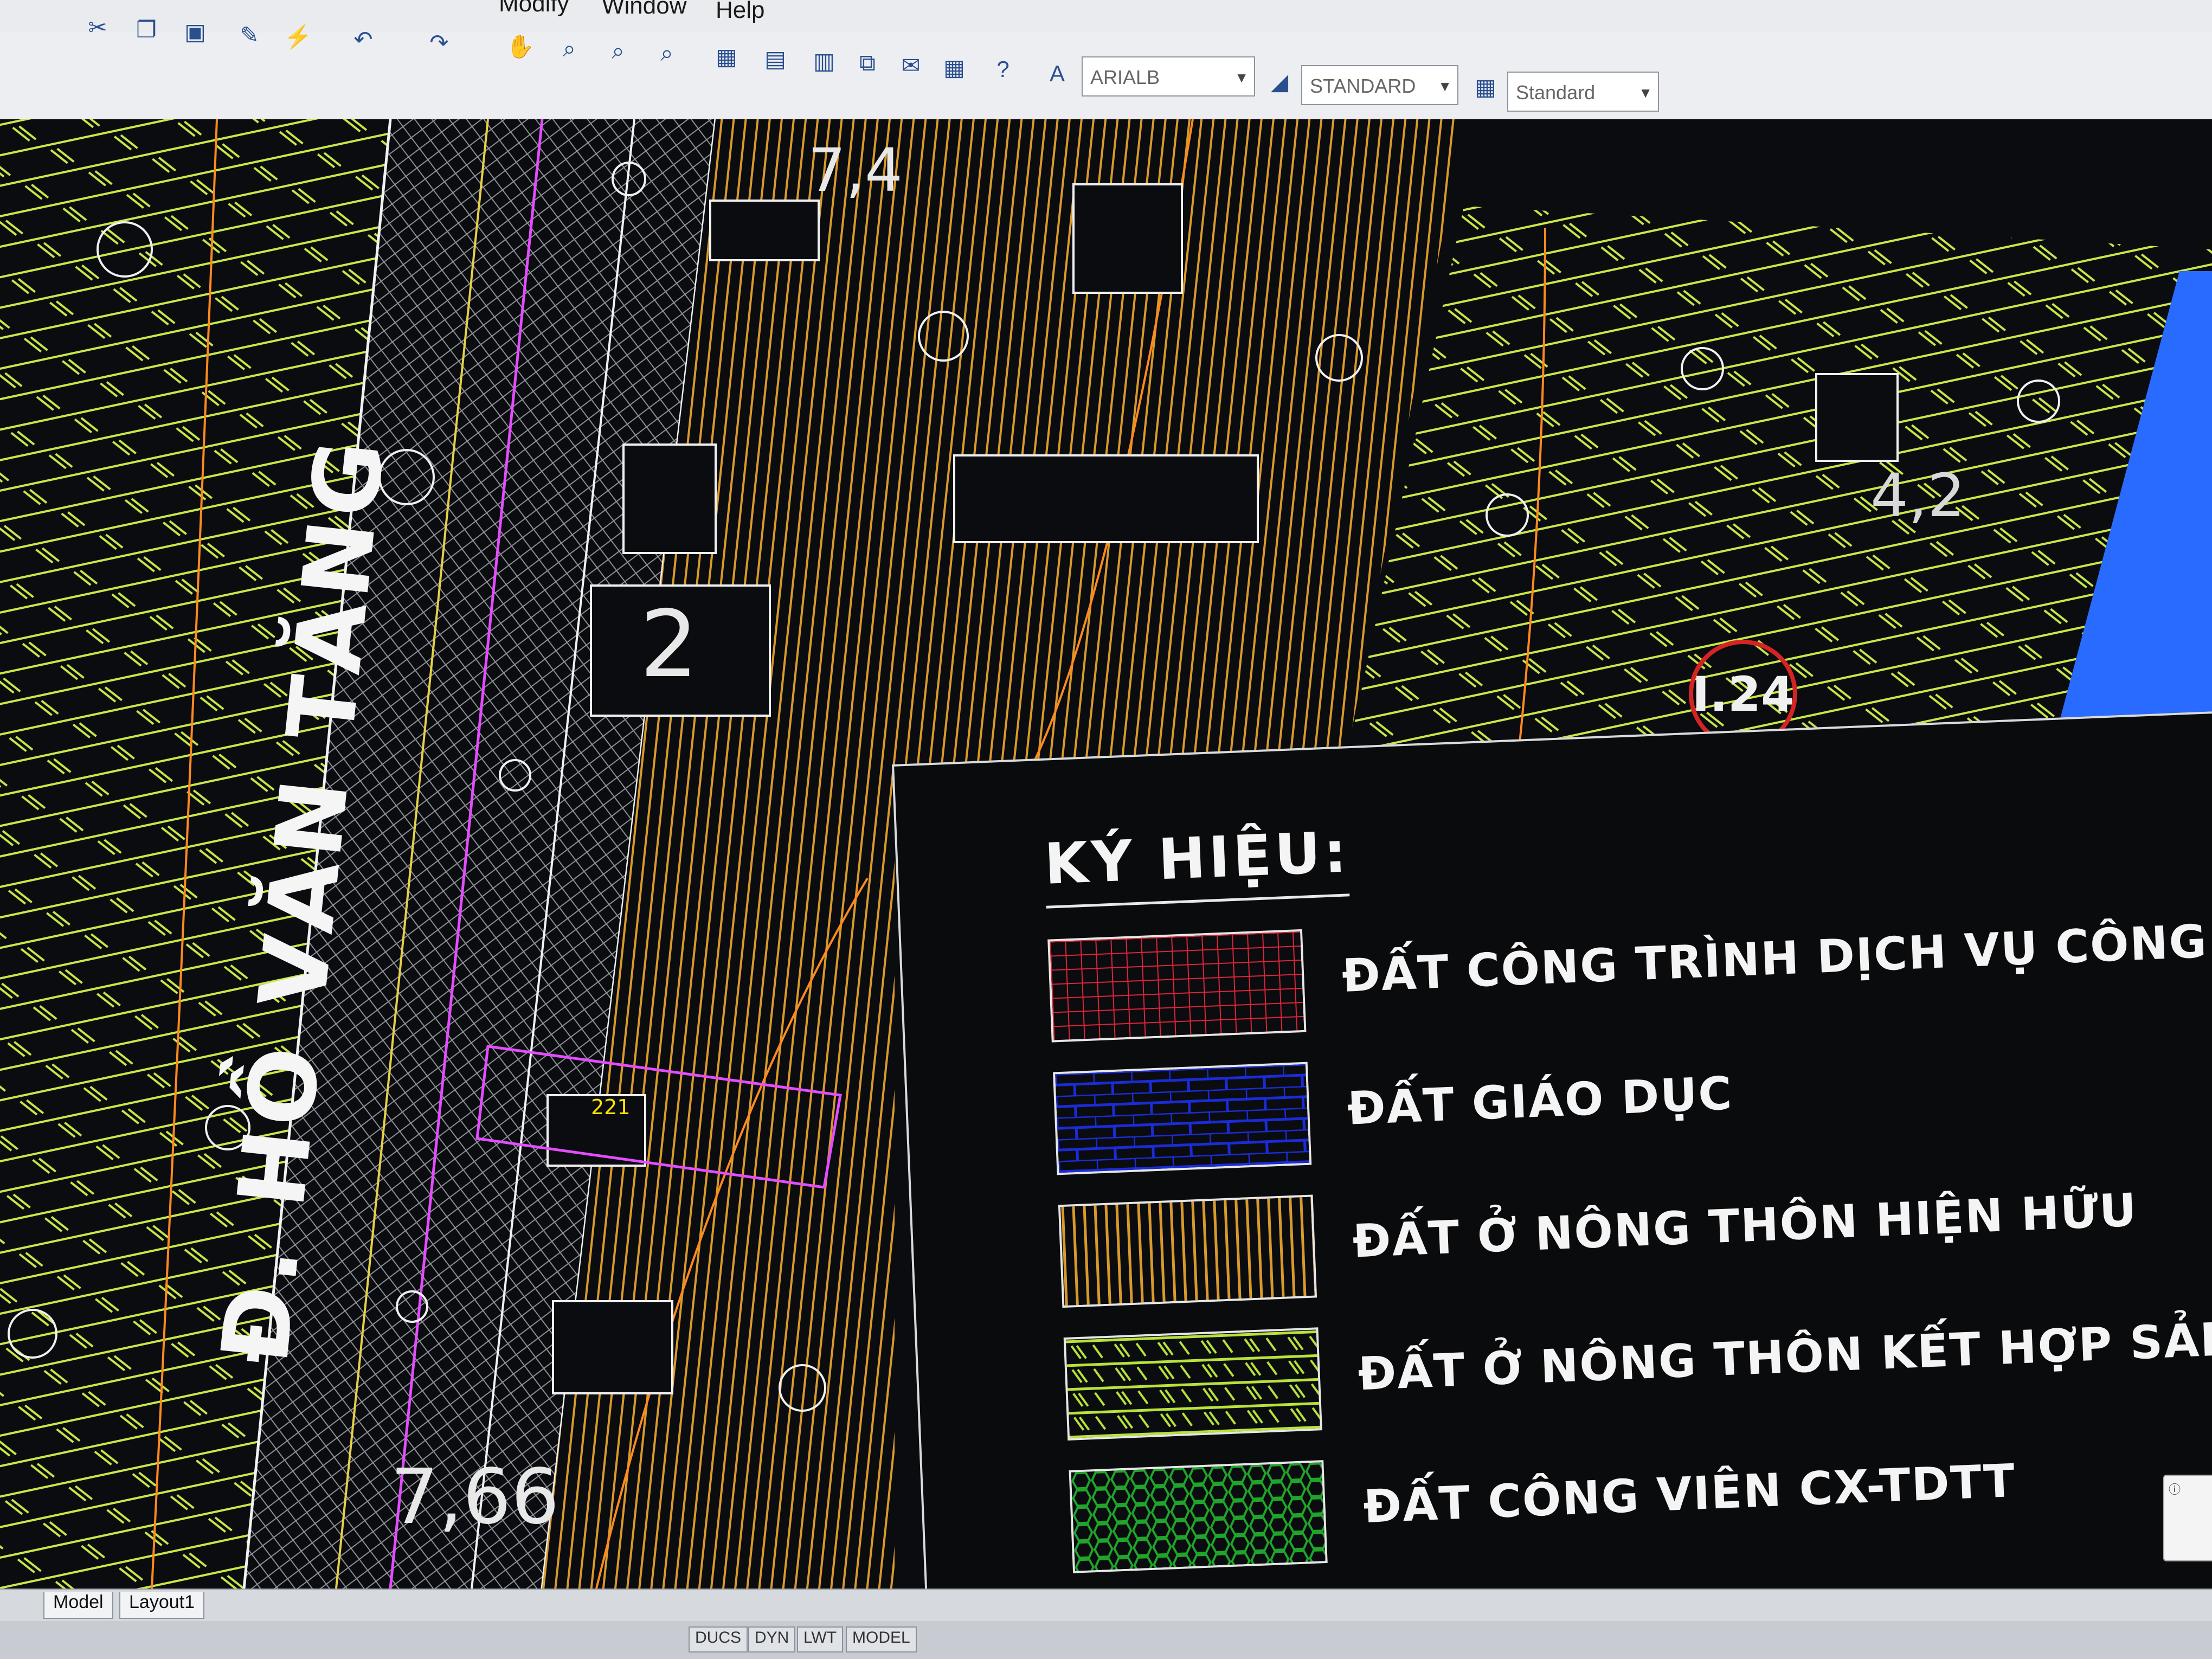 This screenshot has width=2212, height=1659. Describe the element at coordinates (1917, 495) in the screenshot. I see `dimension-right-label: 4,2` at that location.